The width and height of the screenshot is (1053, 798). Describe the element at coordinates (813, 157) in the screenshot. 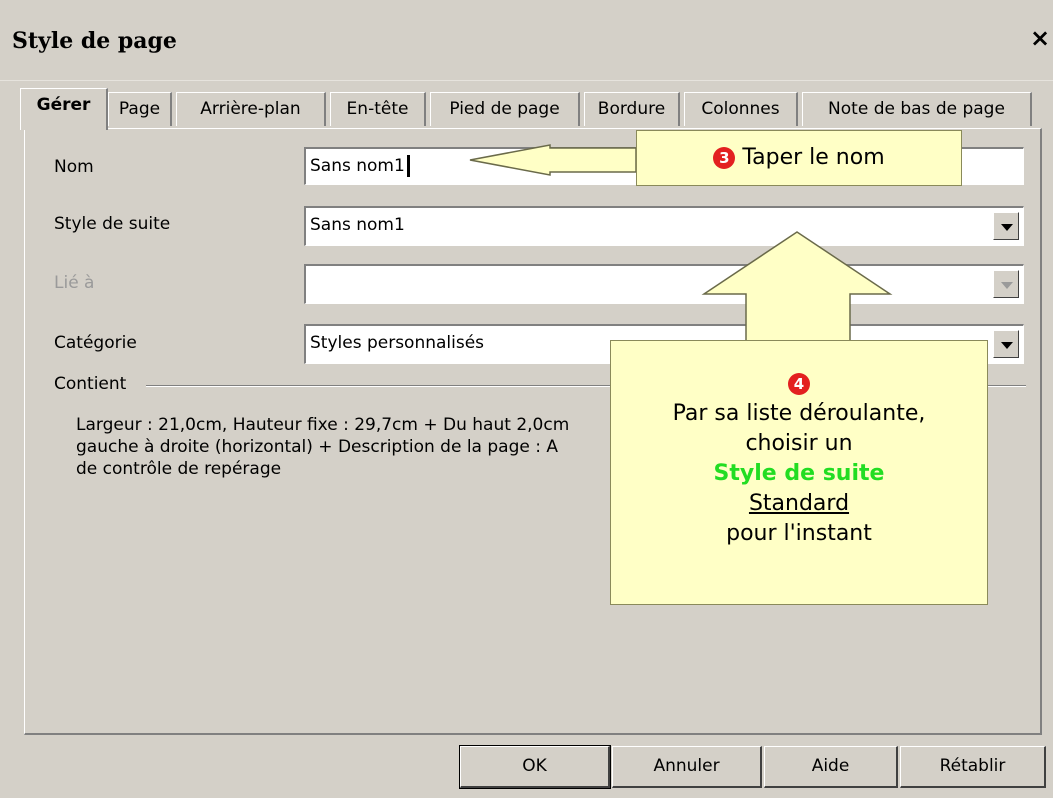

I see `callout-text: Taper le nom` at that location.